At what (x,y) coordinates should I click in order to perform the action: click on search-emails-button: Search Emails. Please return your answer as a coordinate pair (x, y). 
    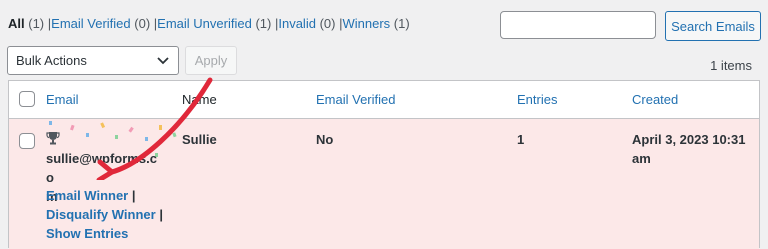
    Looking at the image, I should click on (713, 26).